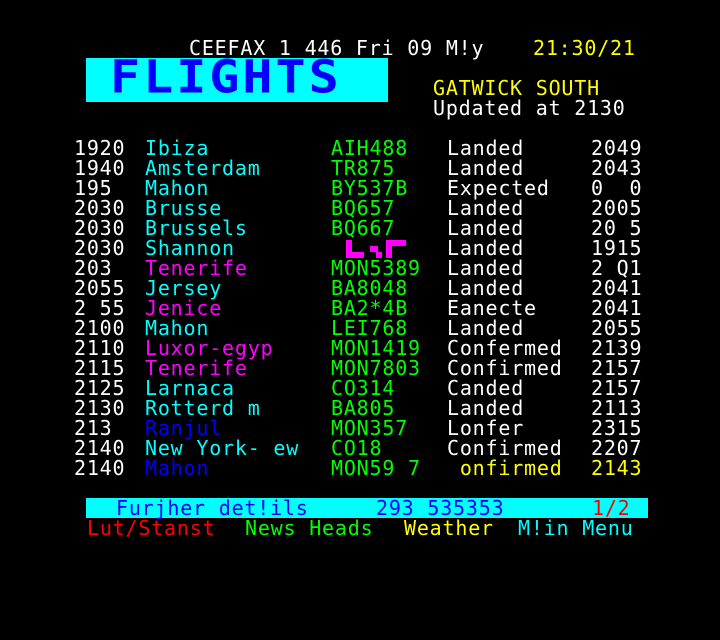 This screenshot has width=720, height=640. Describe the element at coordinates (376, 368) in the screenshot. I see `flight-number: MON7803` at that location.